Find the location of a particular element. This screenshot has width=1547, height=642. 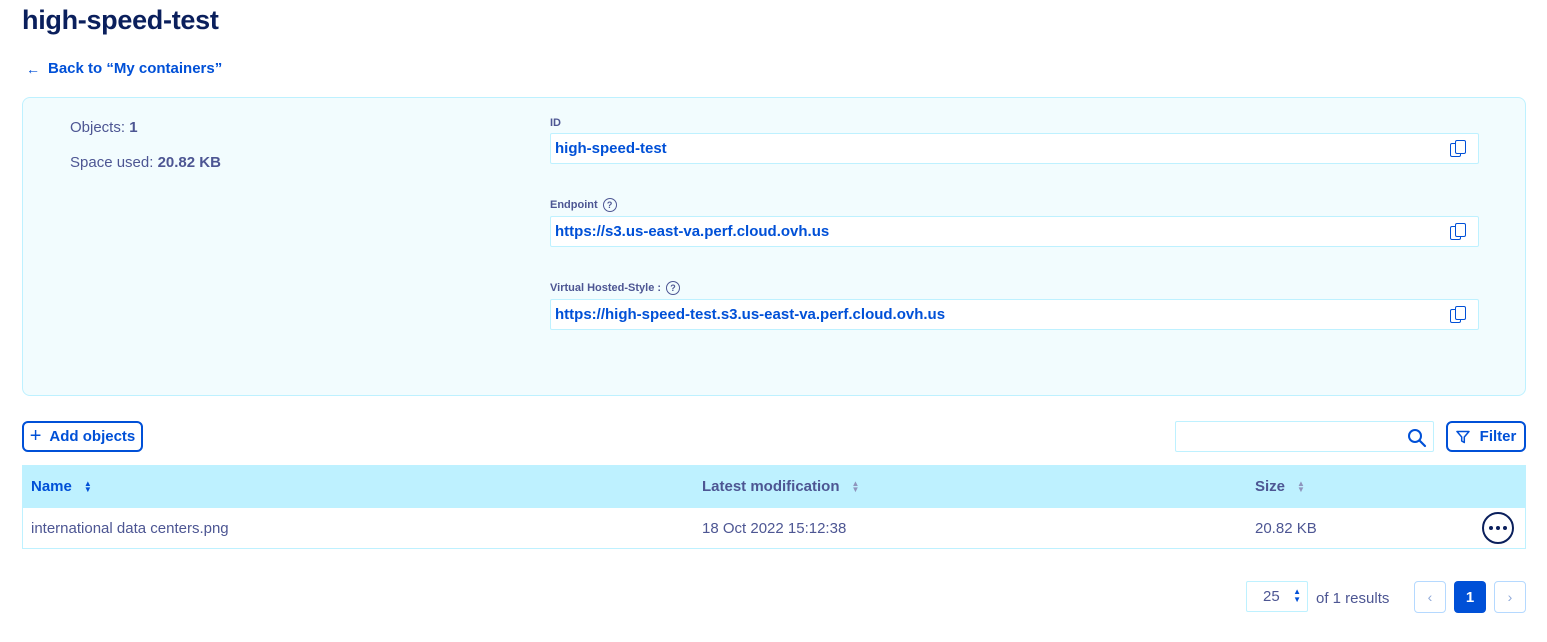

space-label: Space used: is located at coordinates (112, 162).